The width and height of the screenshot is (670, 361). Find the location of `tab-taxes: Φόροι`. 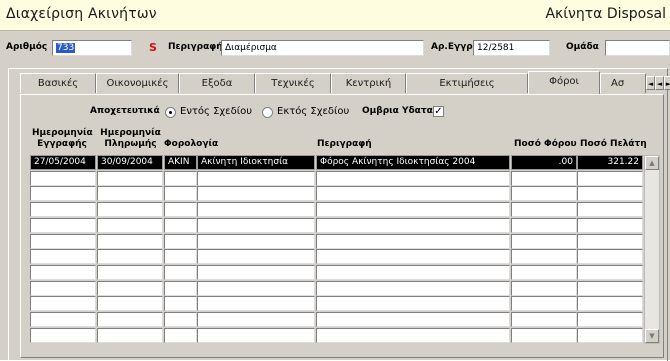

tab-taxes: Φόροι is located at coordinates (564, 82).